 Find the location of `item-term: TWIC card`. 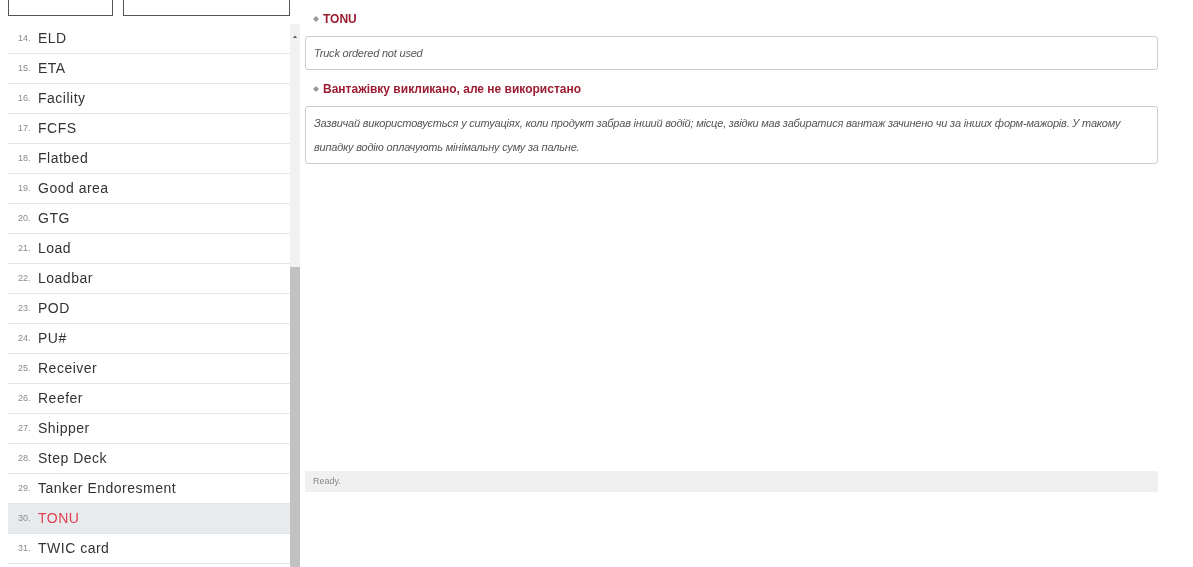

item-term: TWIC card is located at coordinates (74, 548).